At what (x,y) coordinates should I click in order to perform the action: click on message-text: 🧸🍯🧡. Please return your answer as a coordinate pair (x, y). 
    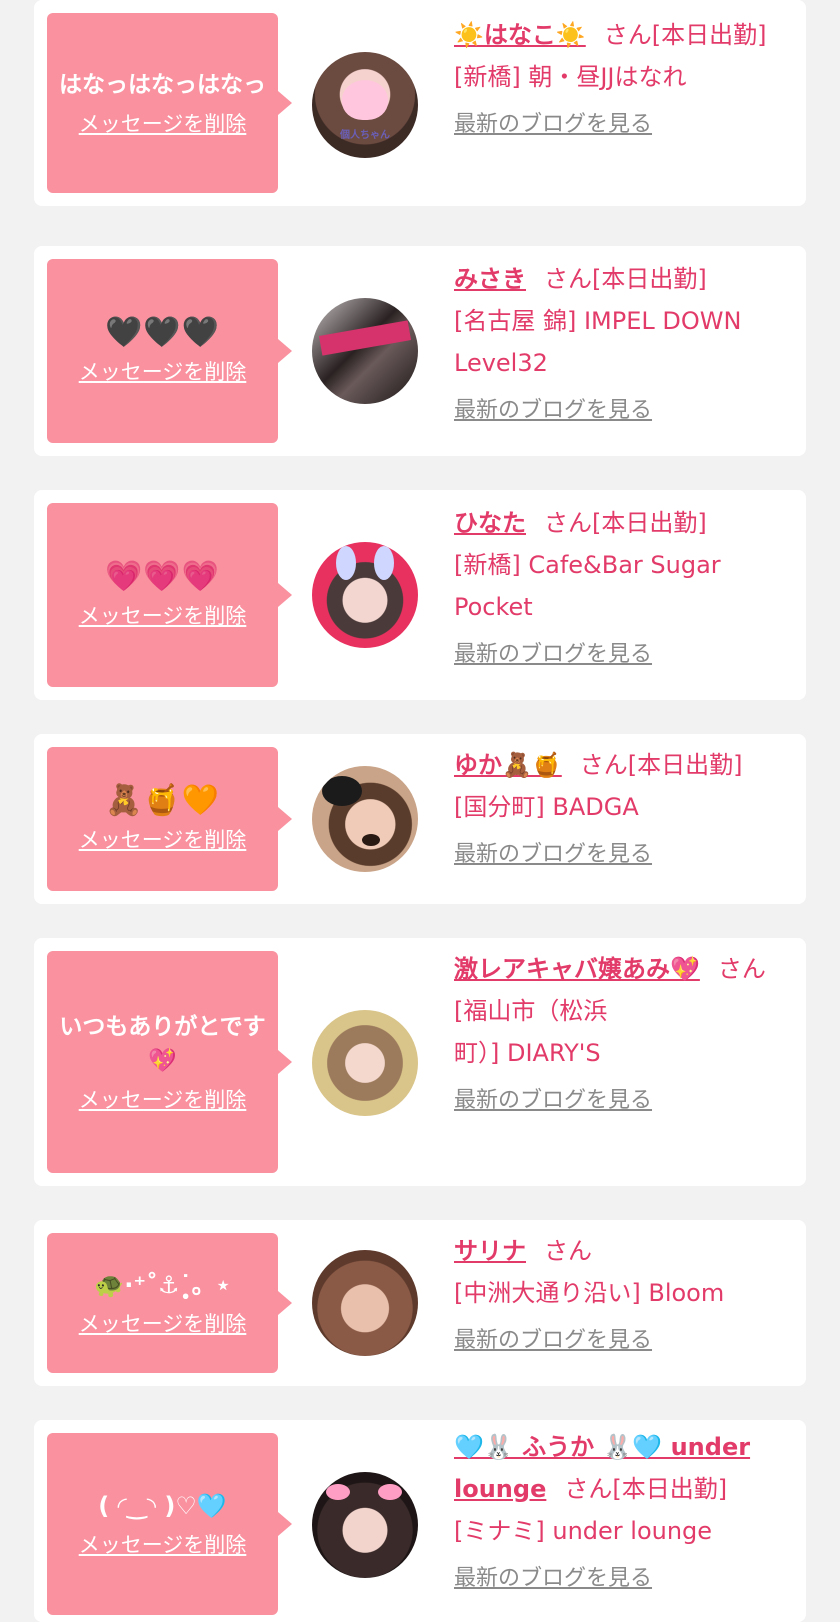
    Looking at the image, I should click on (162, 800).